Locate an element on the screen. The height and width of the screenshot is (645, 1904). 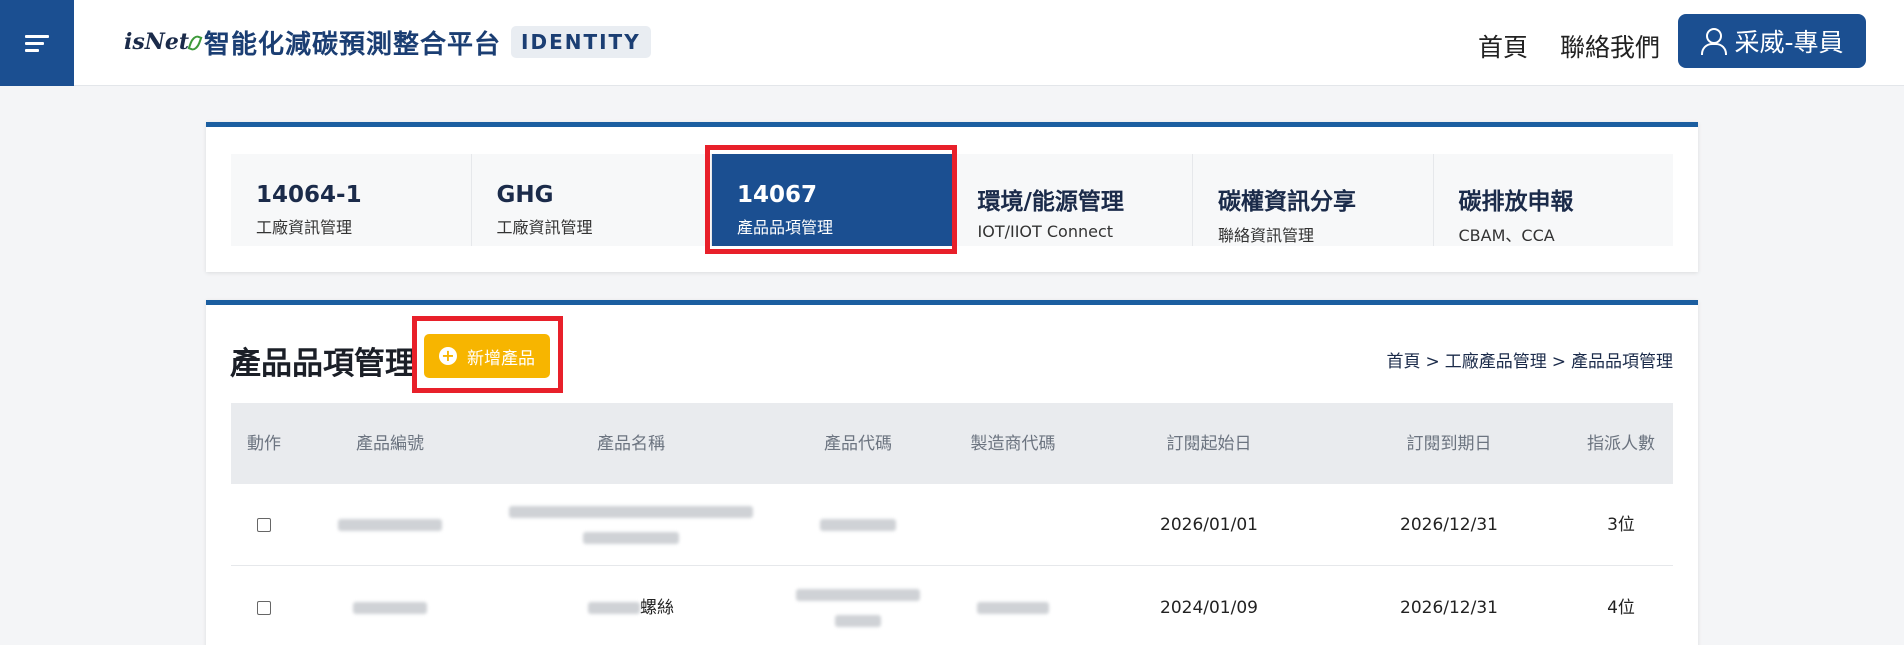
tab-environment-energy: 環境/能源管理 IOT/IIOT Connect is located at coordinates (1073, 200).